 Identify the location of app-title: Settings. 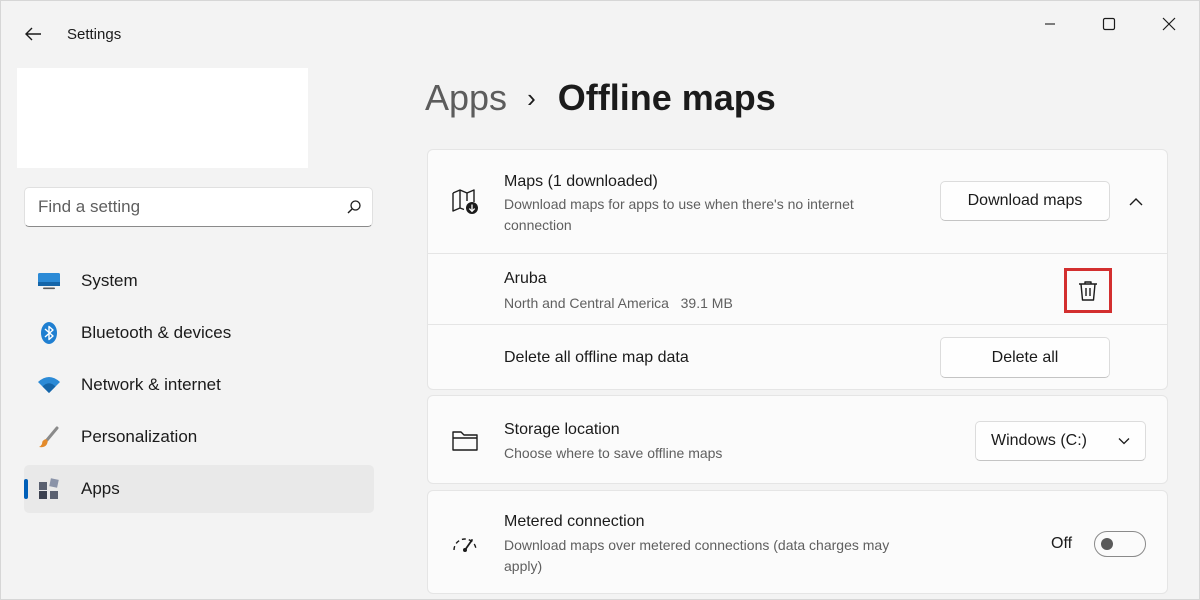
(94, 34).